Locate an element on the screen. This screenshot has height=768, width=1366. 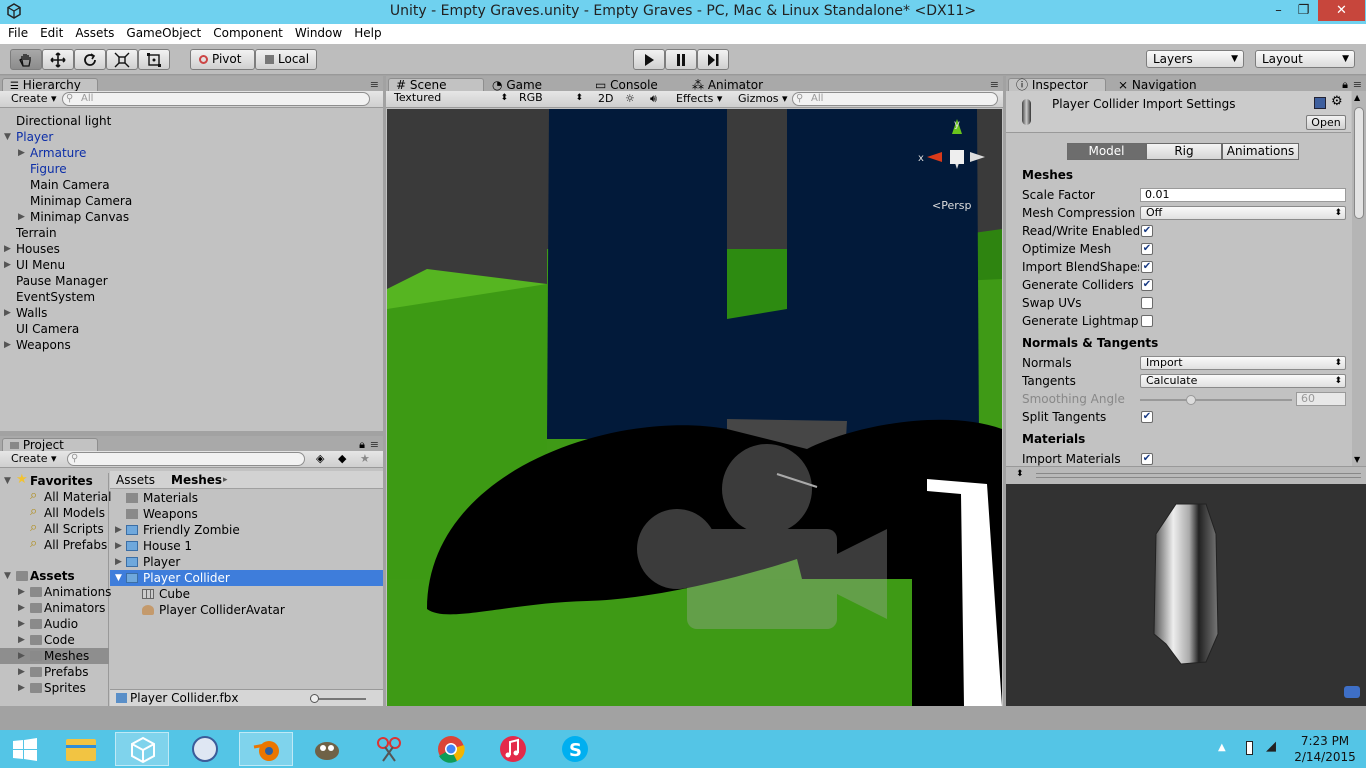
gizmos-dropdown: Gizmos ▾ is located at coordinates (763, 98).